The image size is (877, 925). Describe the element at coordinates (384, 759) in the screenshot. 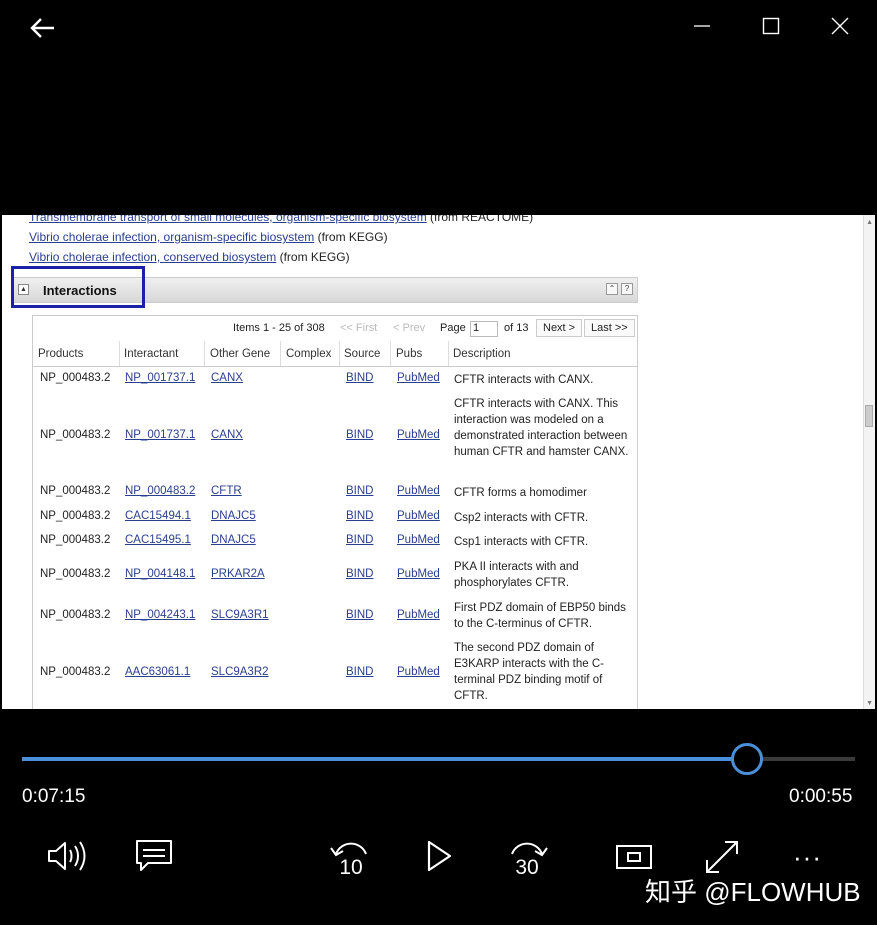

I see `seek-bar-fill` at that location.